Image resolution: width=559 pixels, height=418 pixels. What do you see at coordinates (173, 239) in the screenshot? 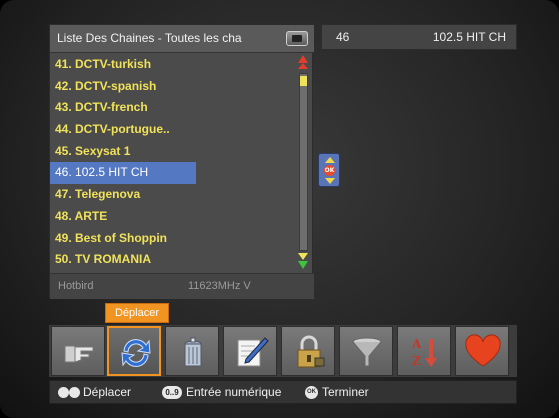
I see `channel-row: 49. Best of Shoppin` at bounding box center [173, 239].